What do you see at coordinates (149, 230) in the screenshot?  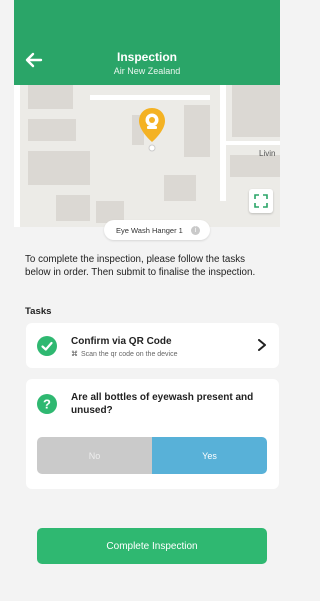 I see `location-name: Eye Wash Hanger 1` at bounding box center [149, 230].